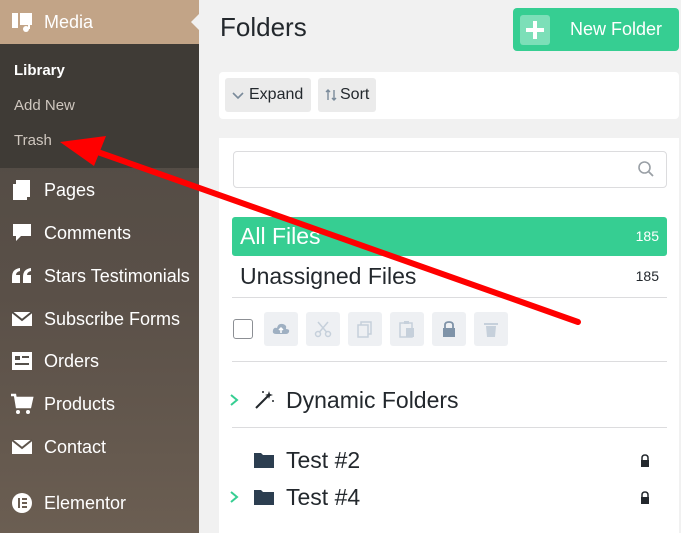 Image resolution: width=681 pixels, height=533 pixels. What do you see at coordinates (44, 106) in the screenshot?
I see `submenu-item-add-new: Add New` at bounding box center [44, 106].